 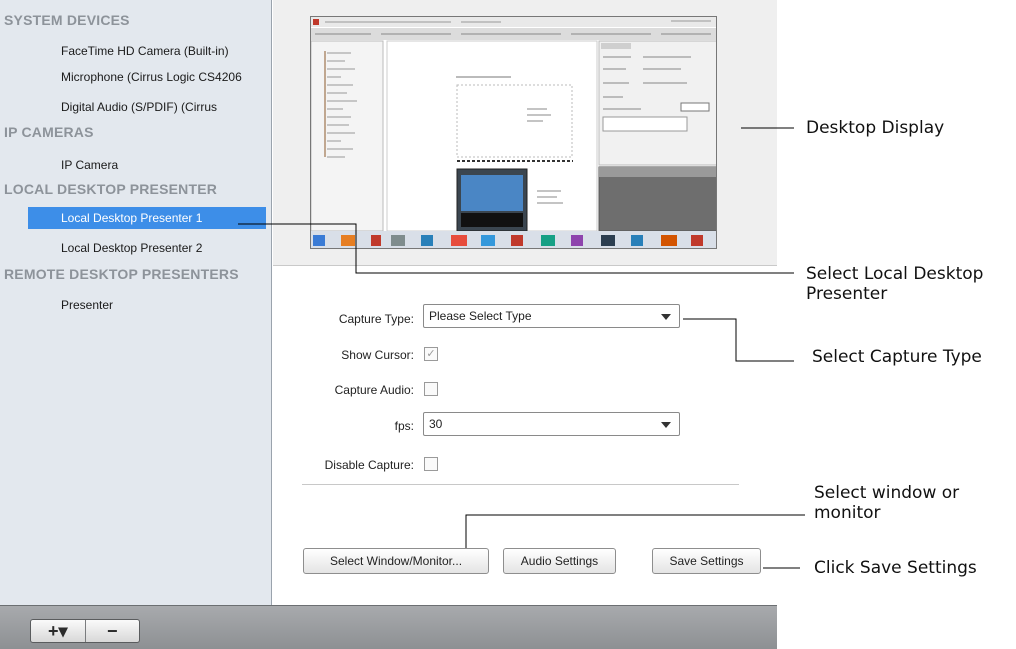 I want to click on annotation-select-capture-type: Select Capture Type, so click(x=897, y=357).